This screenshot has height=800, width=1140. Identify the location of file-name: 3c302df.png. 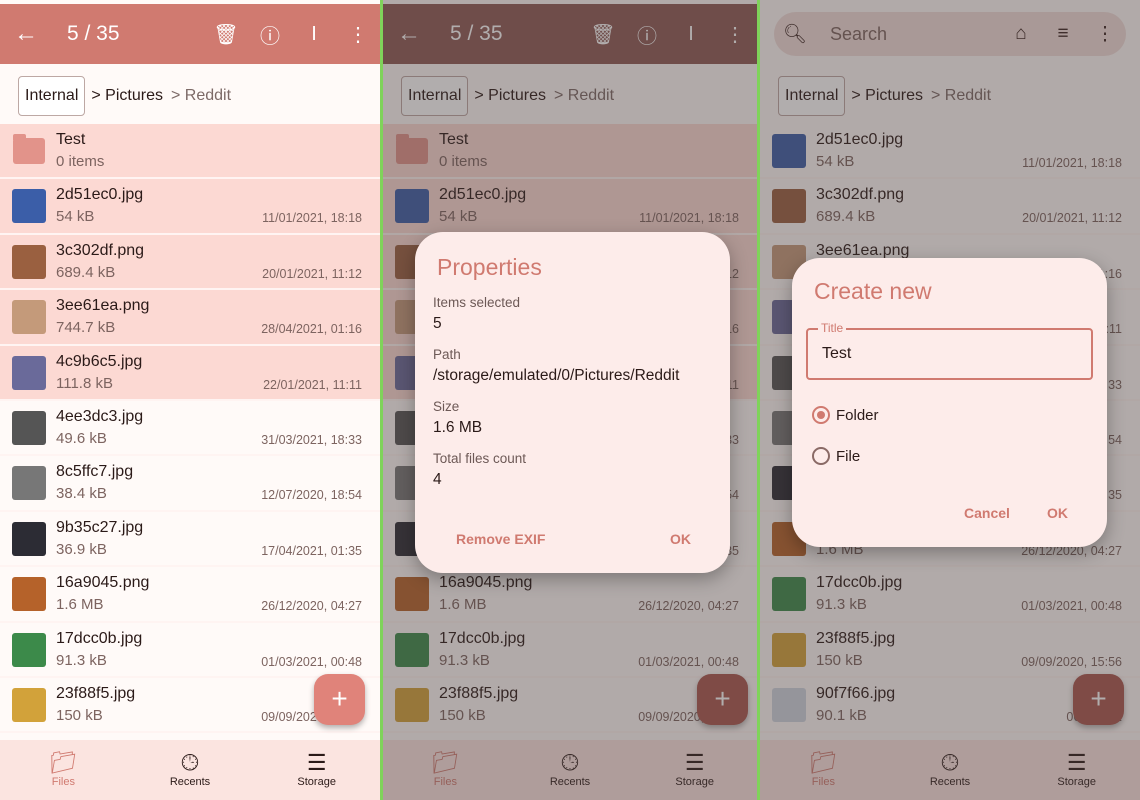
(100, 250).